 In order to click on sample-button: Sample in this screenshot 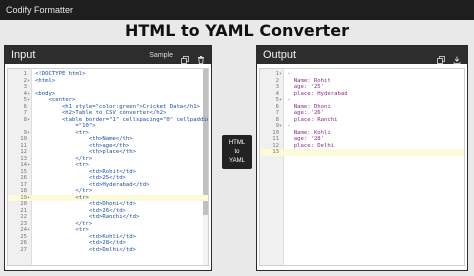, I will do `click(161, 55)`.